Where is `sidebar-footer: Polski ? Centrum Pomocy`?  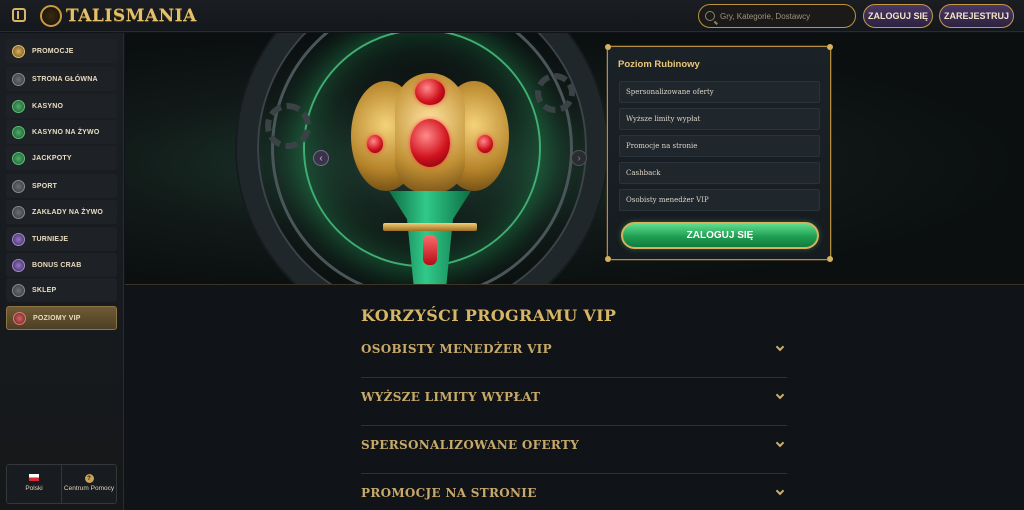
sidebar-footer: Polski ? Centrum Pomocy is located at coordinates (61, 484).